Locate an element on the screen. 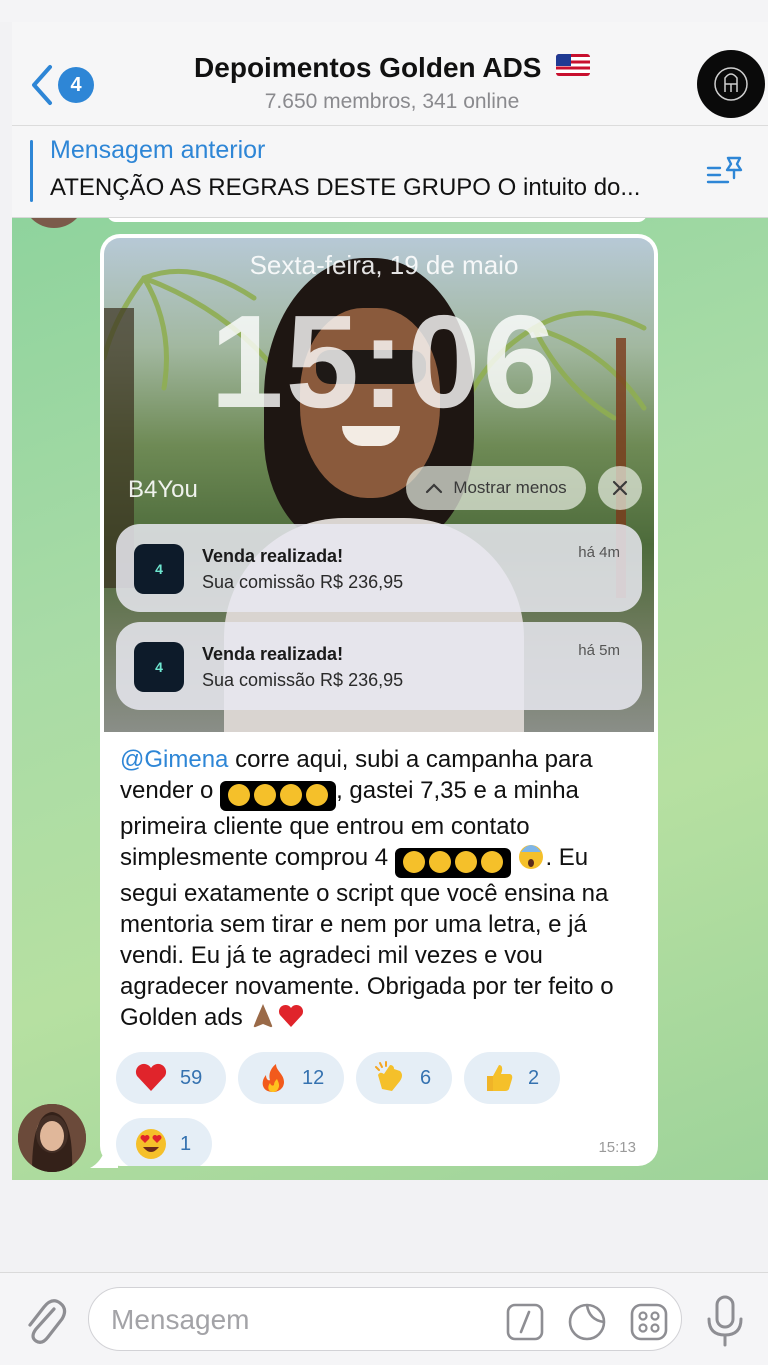 The width and height of the screenshot is (768, 1365). paperclip-icon is located at coordinates (44, 1321).